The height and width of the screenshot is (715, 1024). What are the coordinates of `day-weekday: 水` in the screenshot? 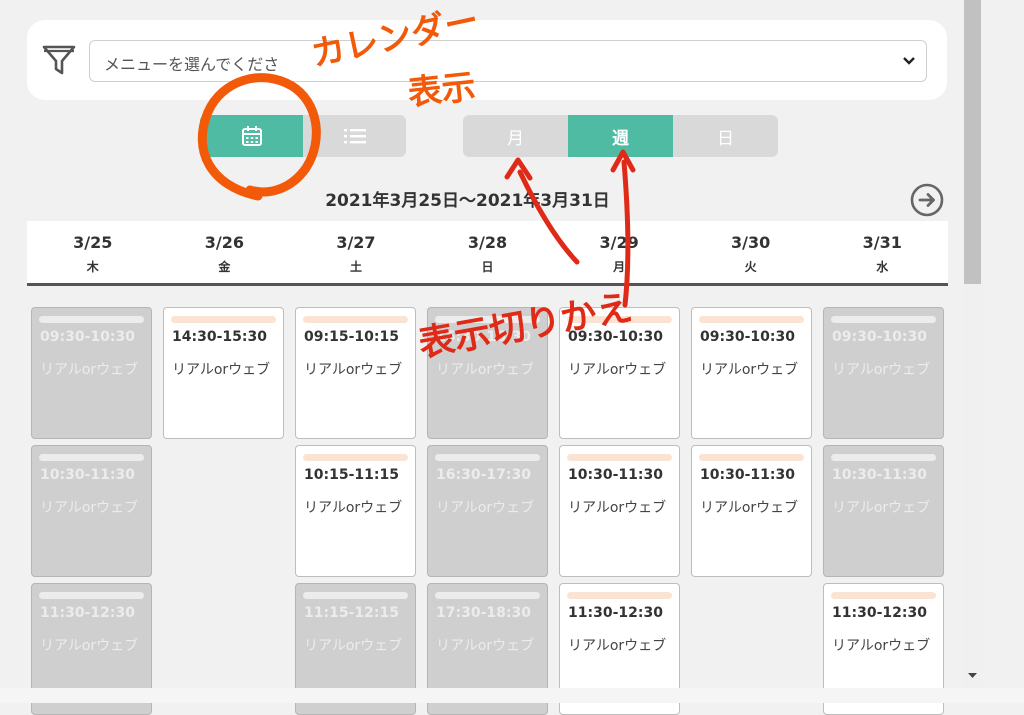 It's located at (882, 267).